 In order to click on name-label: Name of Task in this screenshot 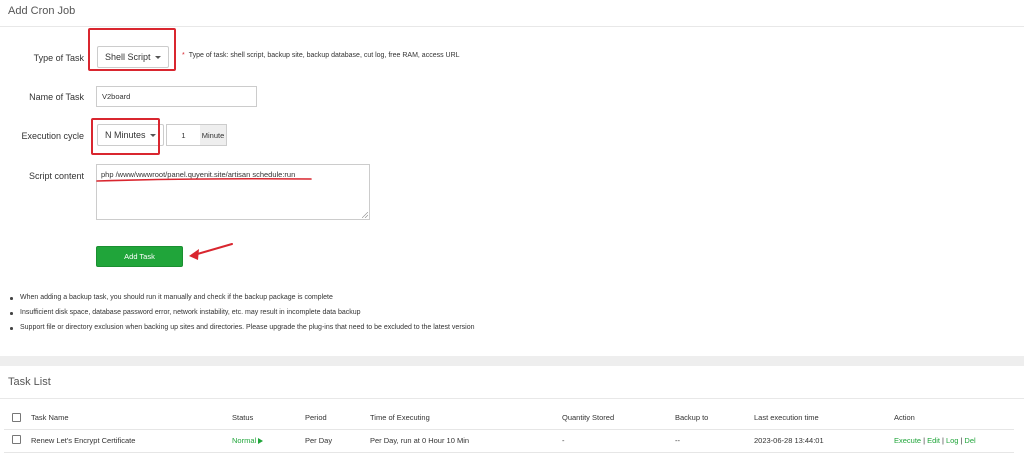, I will do `click(56, 97)`.